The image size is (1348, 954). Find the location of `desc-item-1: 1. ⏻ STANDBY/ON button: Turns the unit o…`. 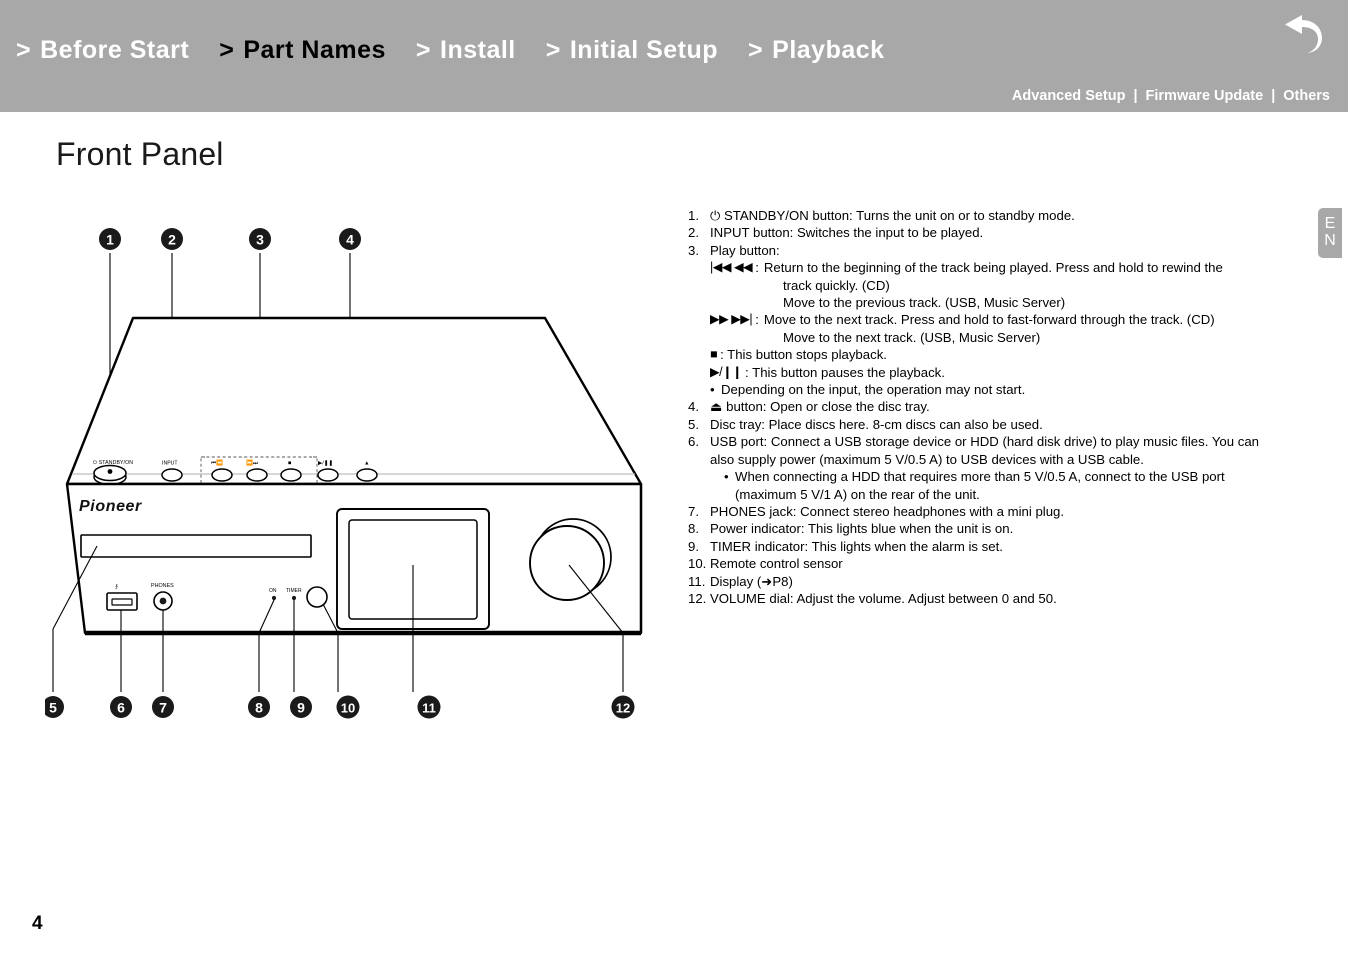

desc-item-1: 1. ⏻ STANDBY/ON button: Turns the unit o… is located at coordinates (993, 215).